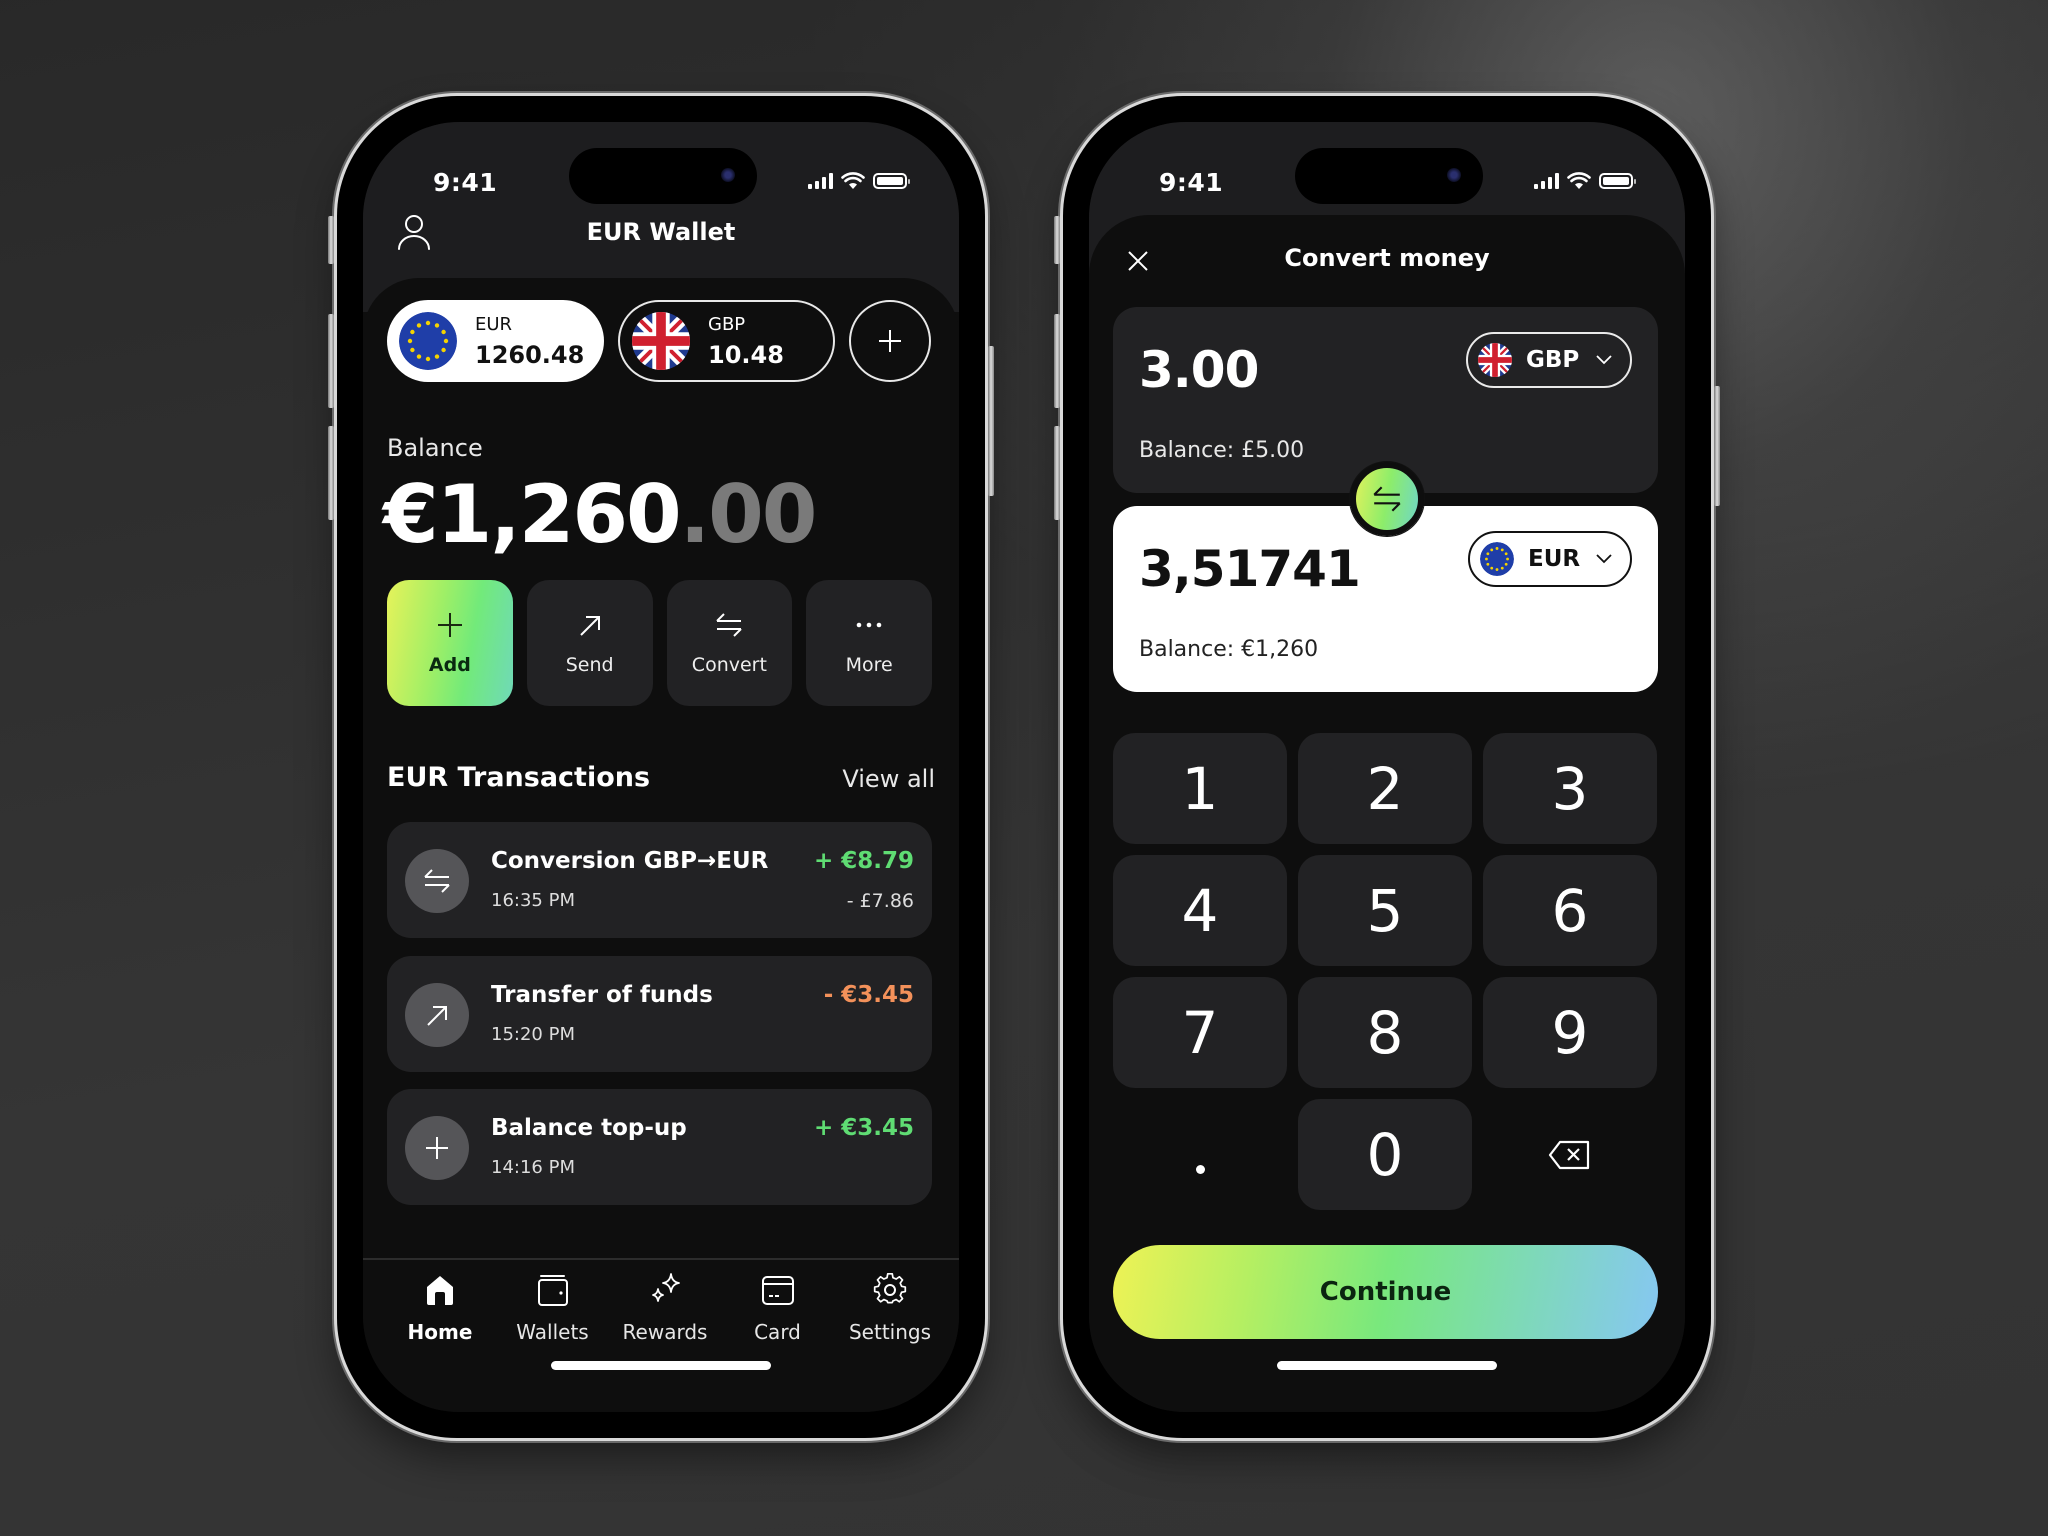 The width and height of the screenshot is (2048, 1536). What do you see at coordinates (728, 175) in the screenshot?
I see `camera` at bounding box center [728, 175].